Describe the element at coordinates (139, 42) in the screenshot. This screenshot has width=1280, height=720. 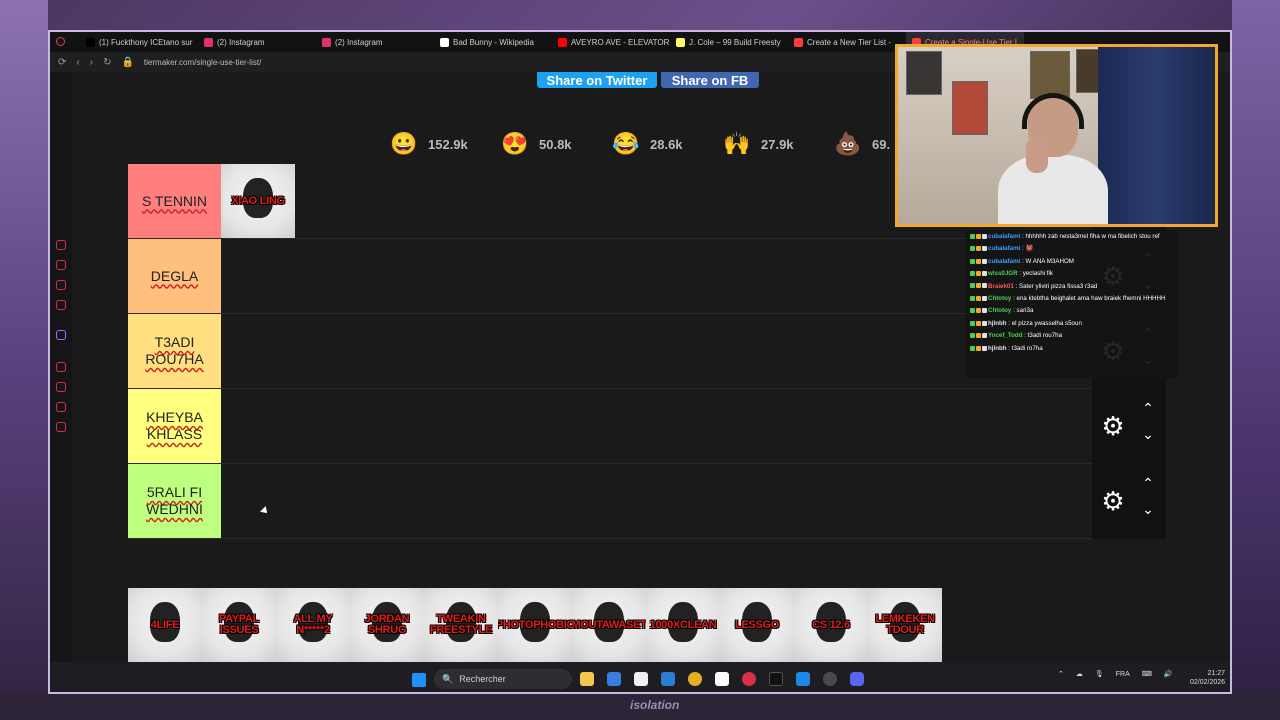
I see `browser-tab: (1) Fuckthony ICEtano sur` at that location.